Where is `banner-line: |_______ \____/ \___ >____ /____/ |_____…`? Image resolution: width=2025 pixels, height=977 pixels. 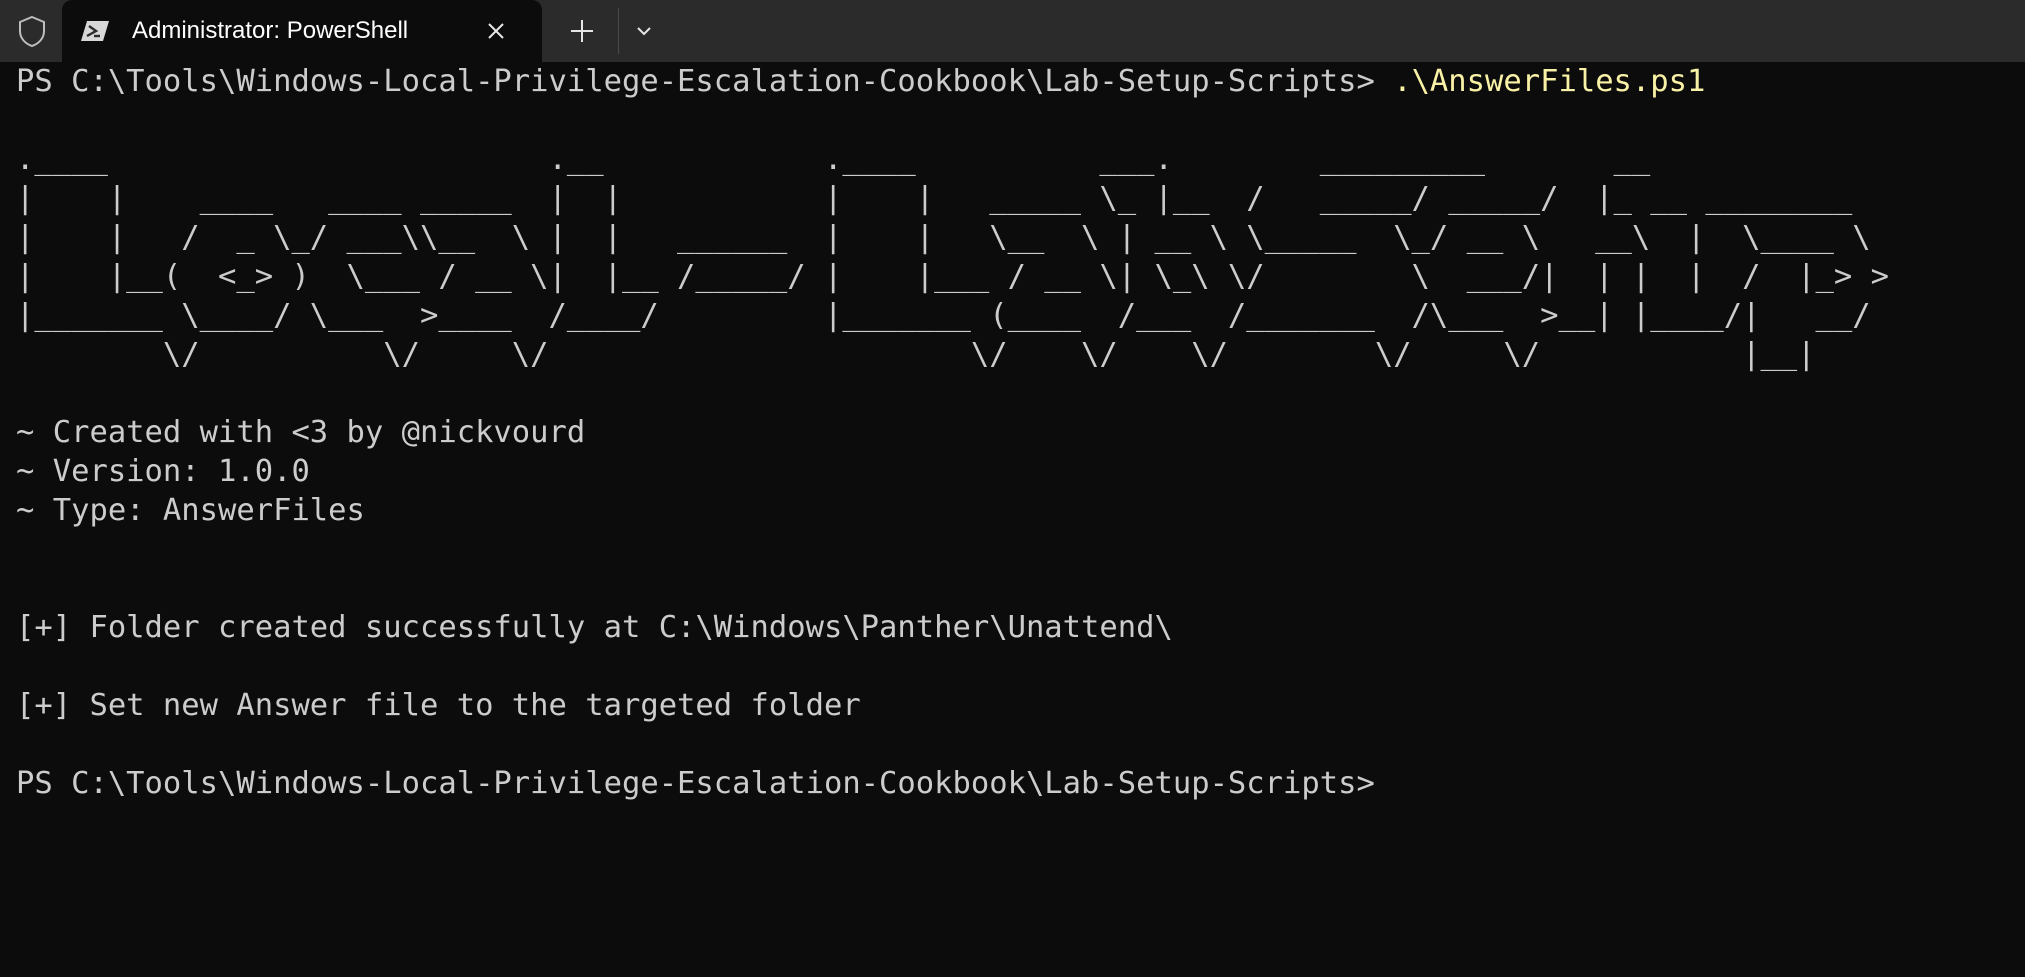
banner-line: |_______ \____/ \___ >____ /____/ |_____… is located at coordinates (943, 315).